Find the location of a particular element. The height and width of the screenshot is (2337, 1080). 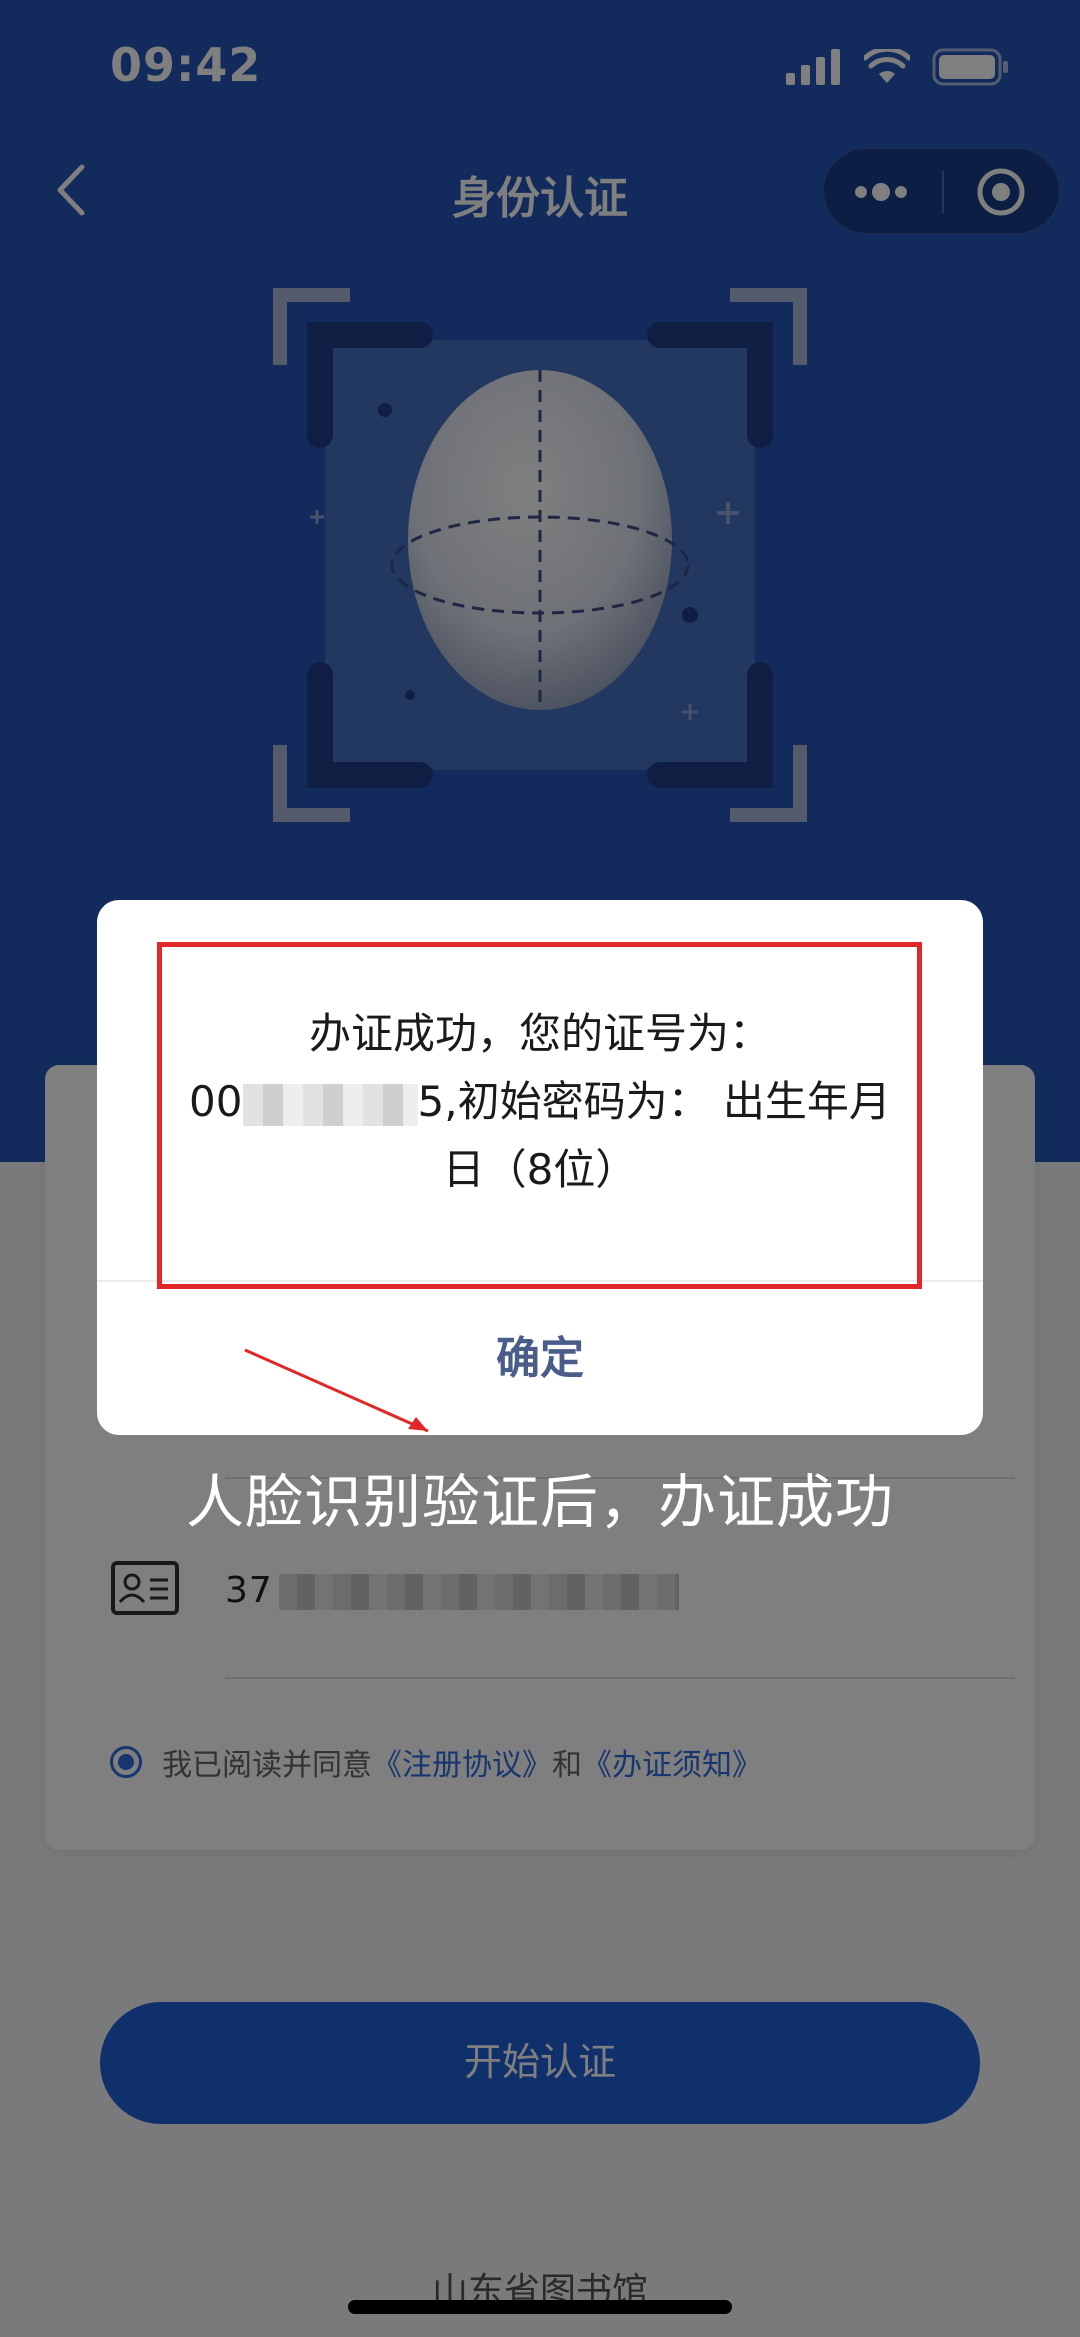

home-indicator is located at coordinates (540, 2307).